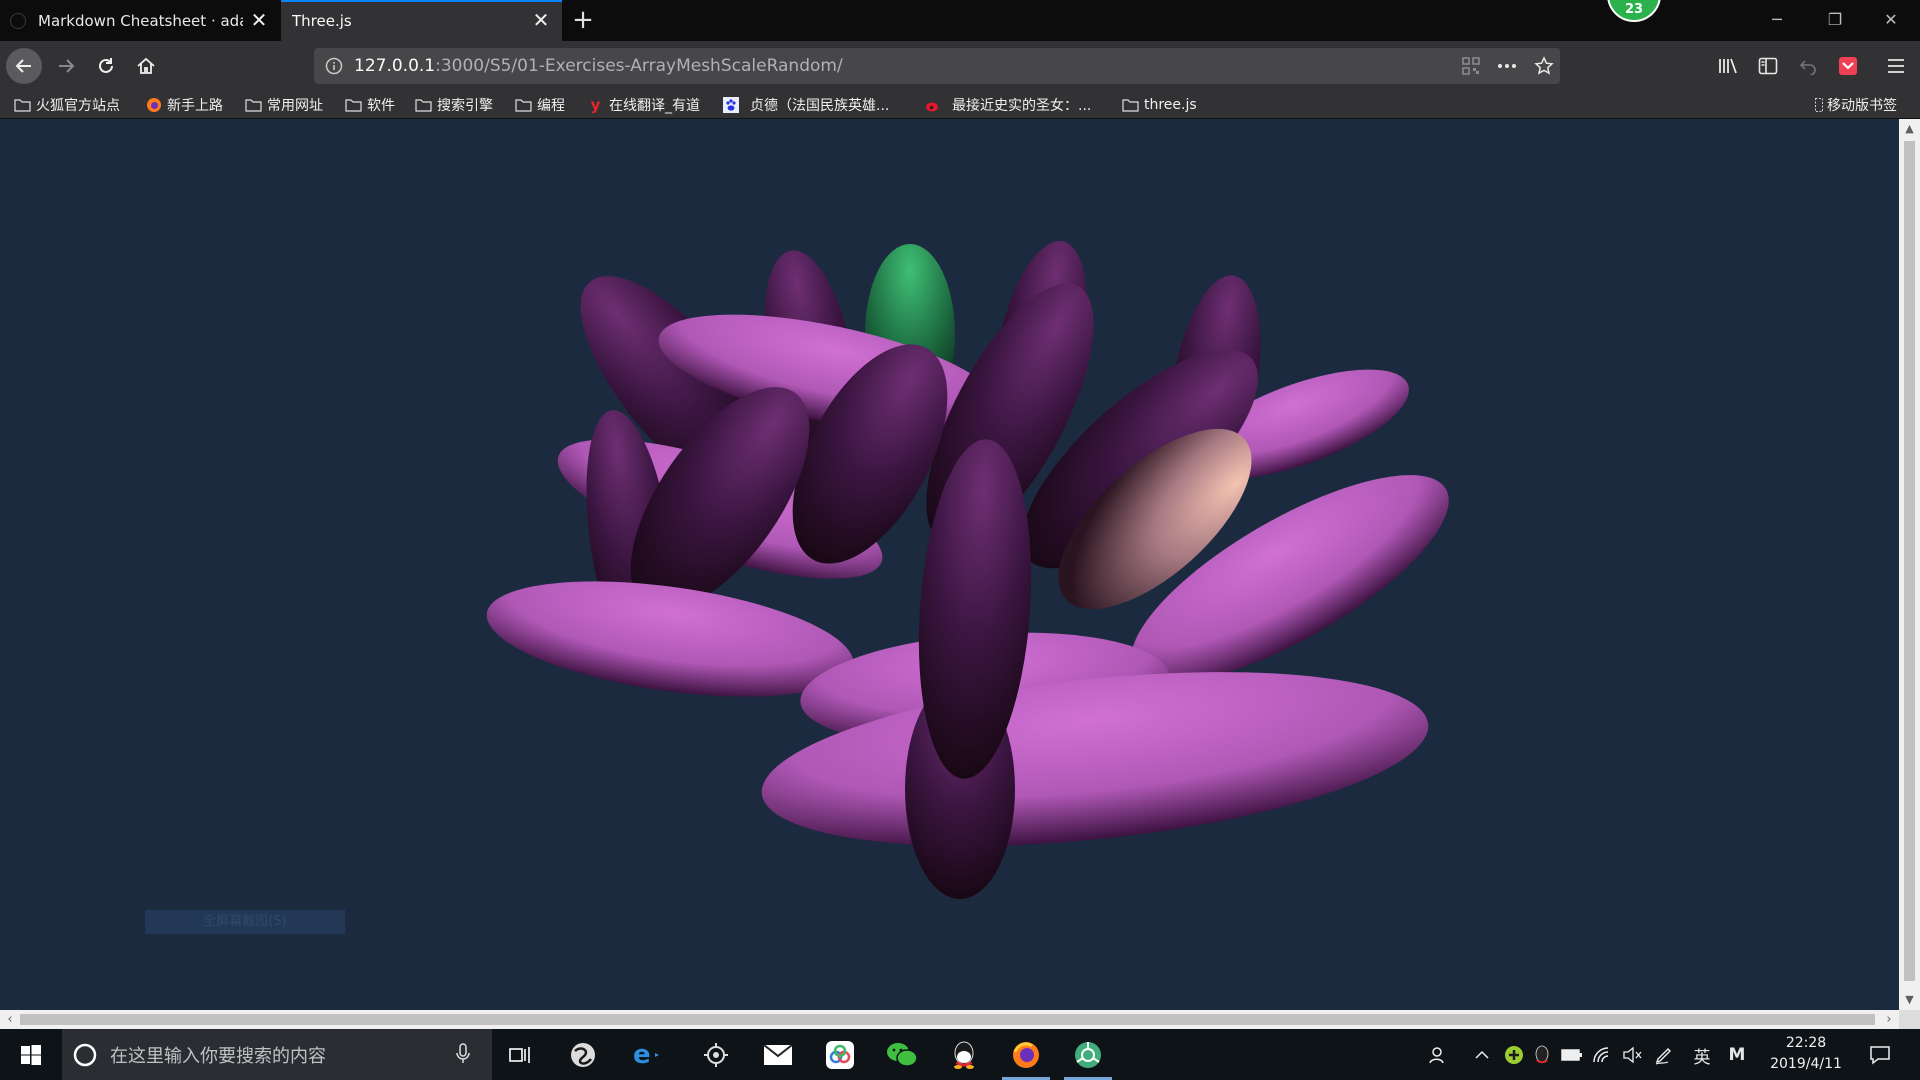  What do you see at coordinates (1702, 1055) in the screenshot?
I see `input-language: 英` at bounding box center [1702, 1055].